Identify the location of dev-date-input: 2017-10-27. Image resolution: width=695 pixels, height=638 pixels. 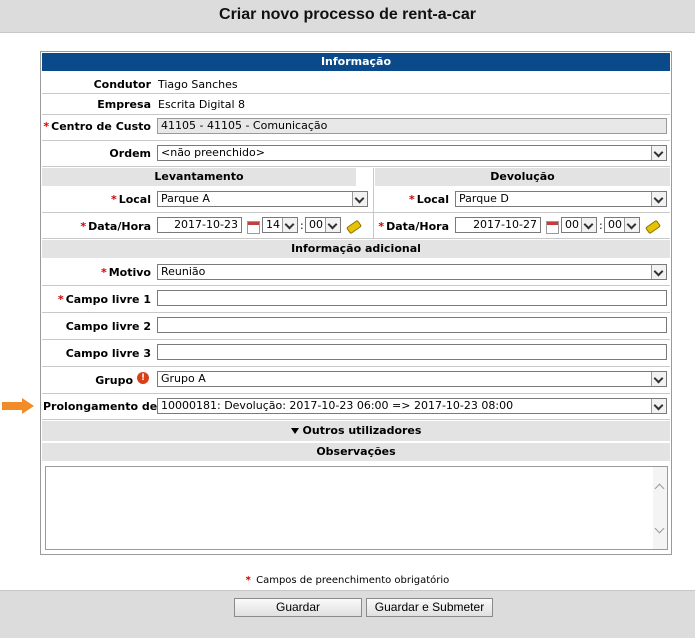
(498, 225).